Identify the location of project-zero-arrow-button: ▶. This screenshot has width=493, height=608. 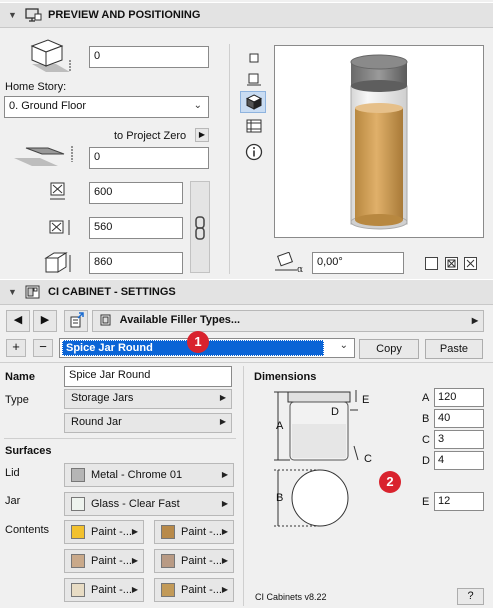
(202, 135).